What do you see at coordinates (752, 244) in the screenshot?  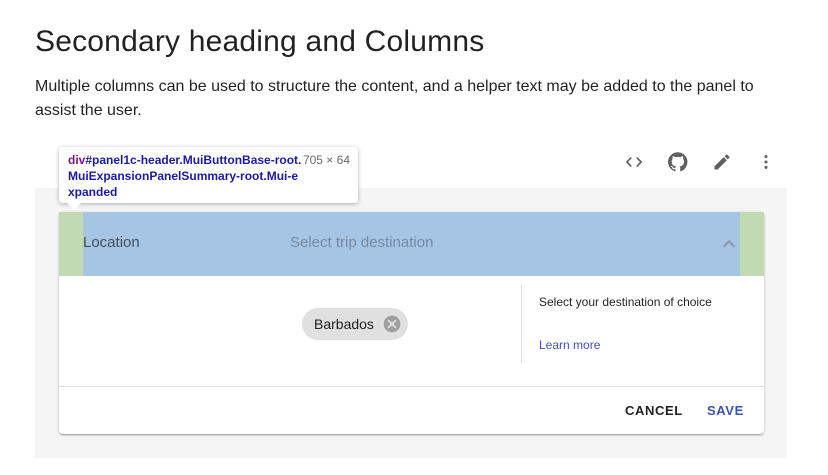 I see `summary-padding-right` at bounding box center [752, 244].